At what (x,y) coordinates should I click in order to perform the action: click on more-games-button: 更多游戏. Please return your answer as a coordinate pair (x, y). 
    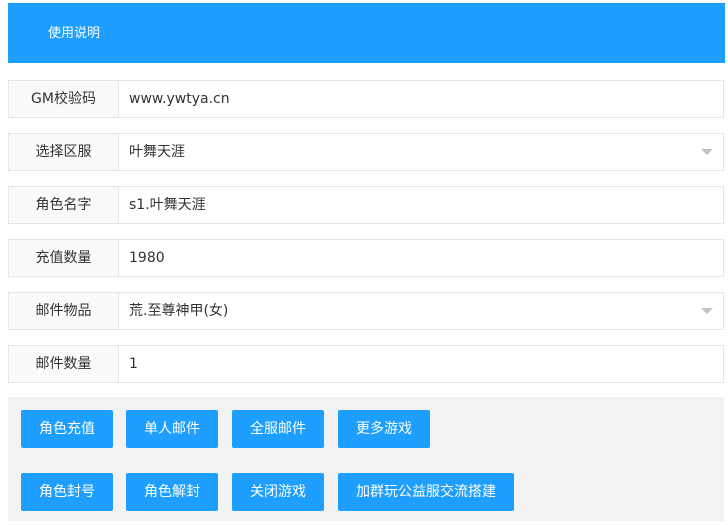
    Looking at the image, I should click on (384, 429).